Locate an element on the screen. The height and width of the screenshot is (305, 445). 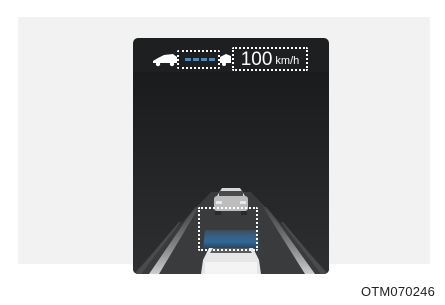
target-vehicle-frame is located at coordinates (228, 229).